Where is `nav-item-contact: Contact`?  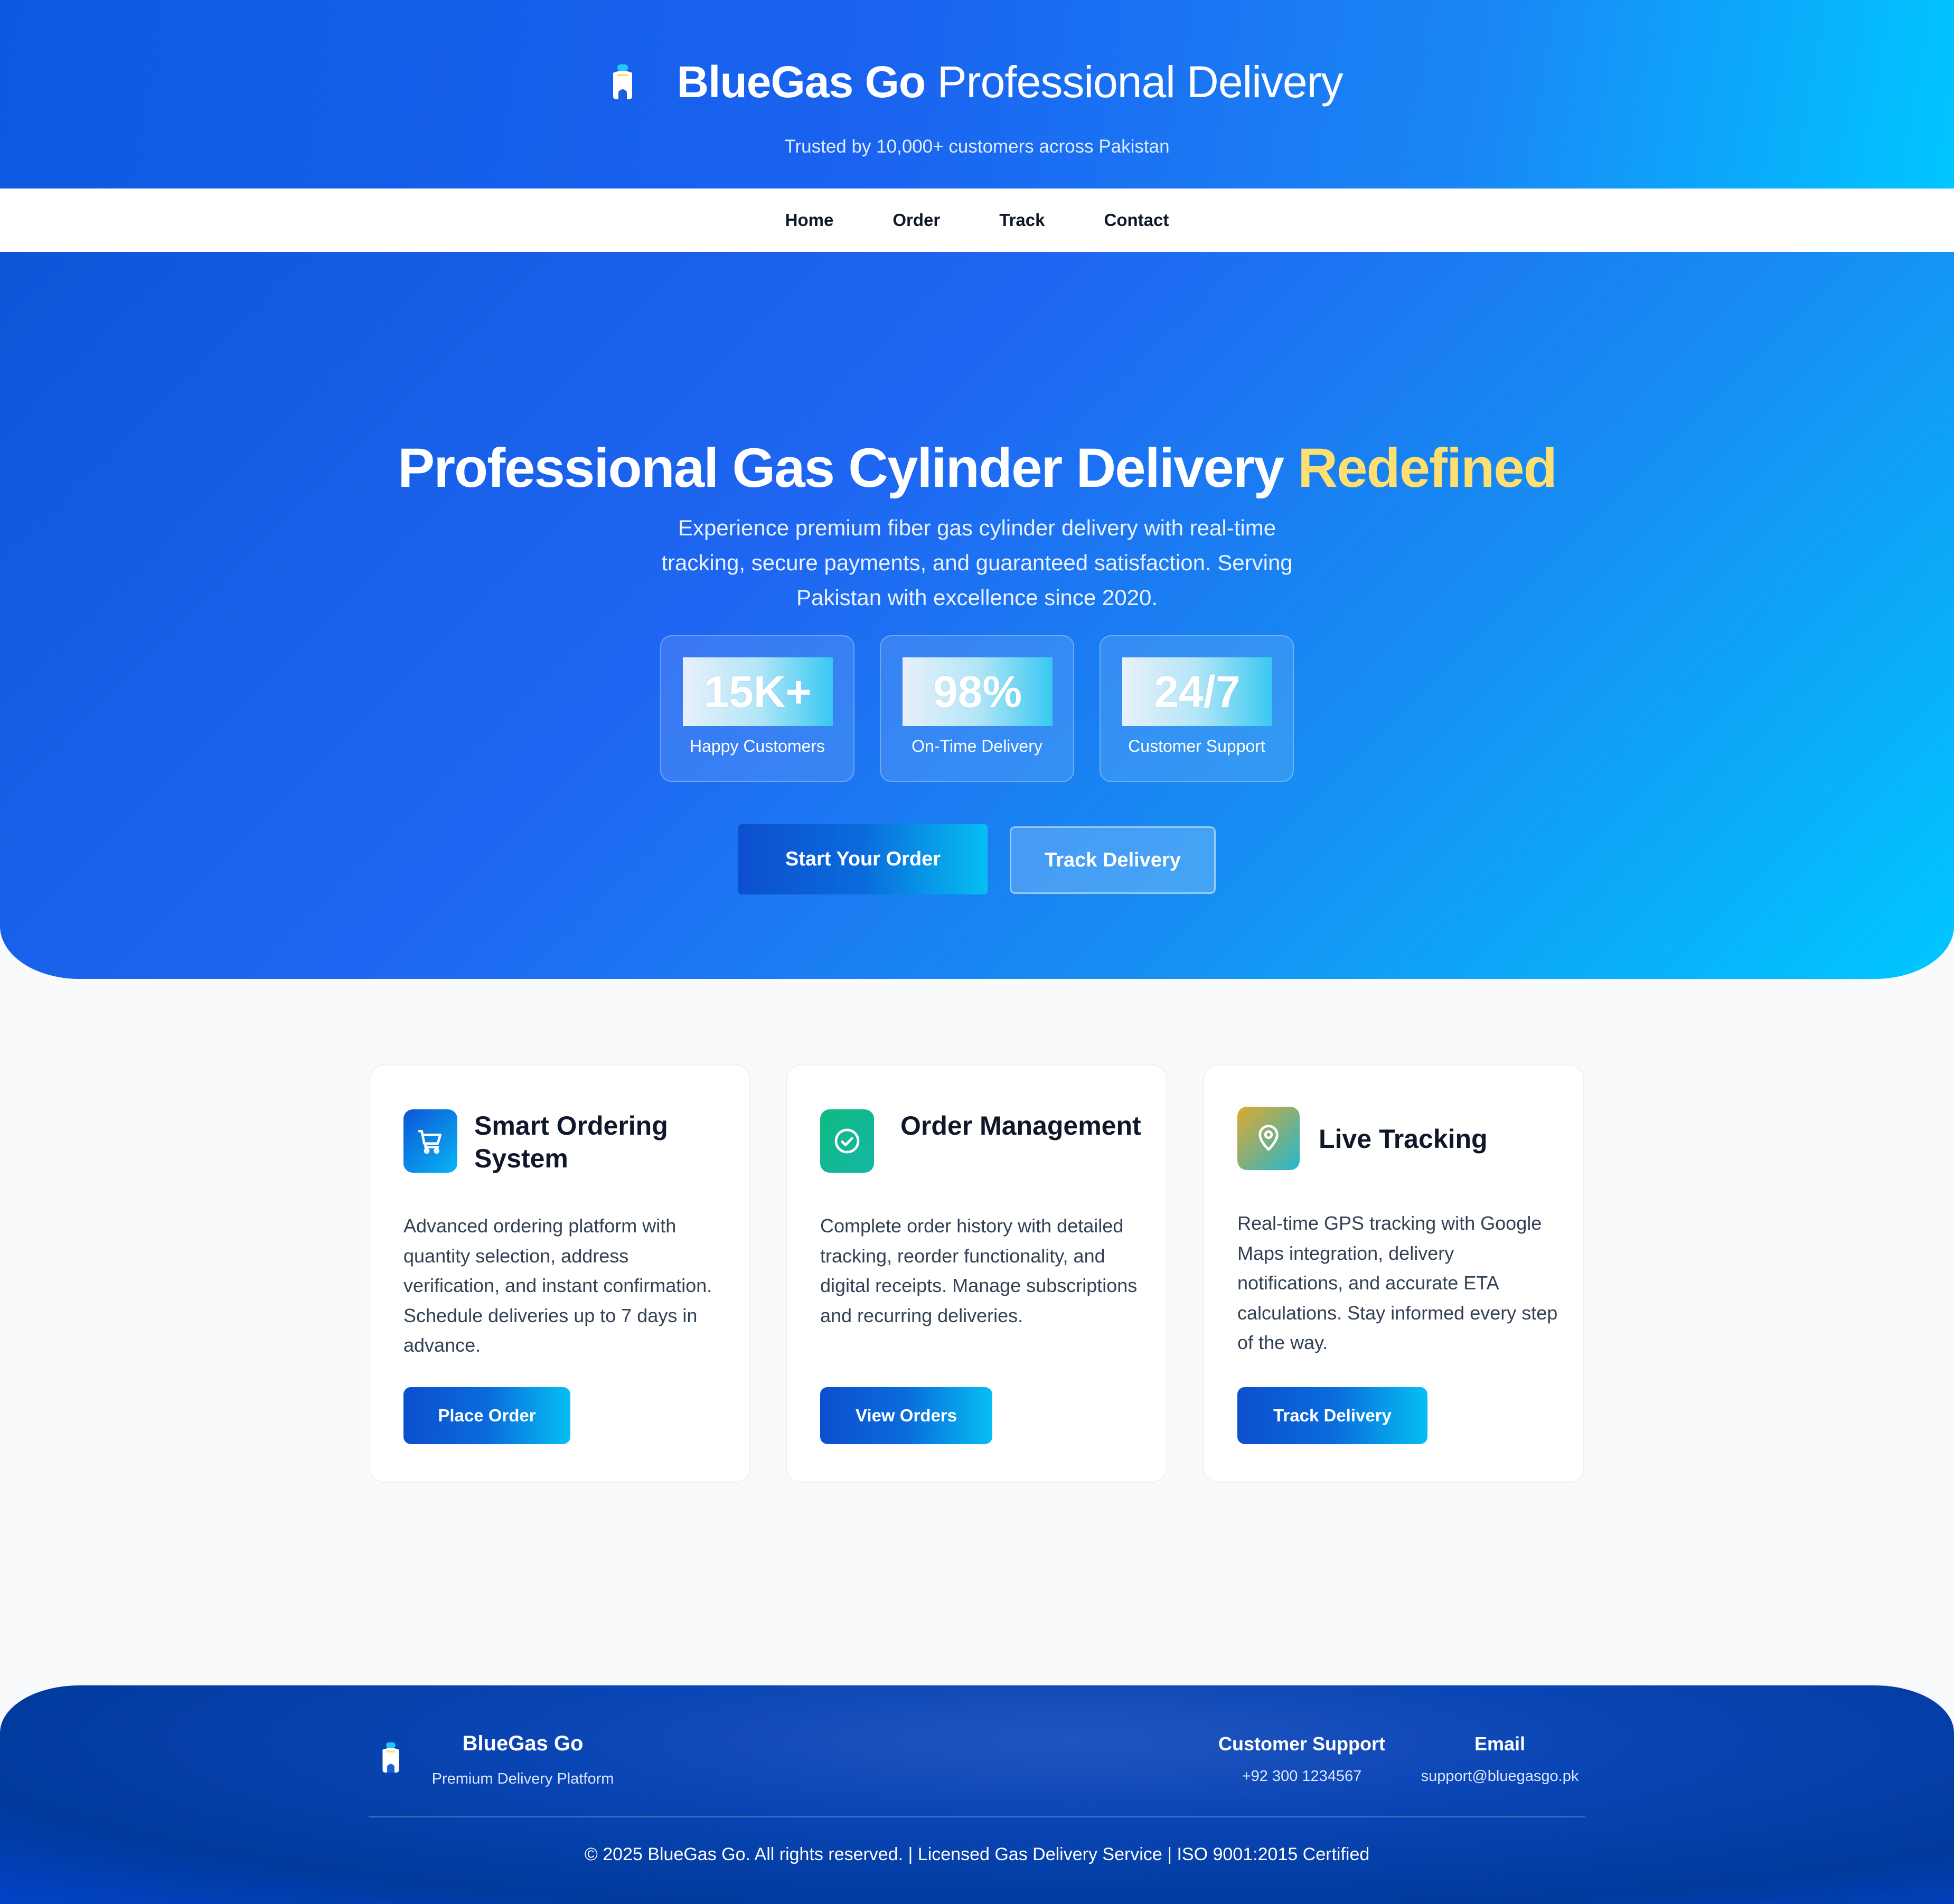
nav-item-contact: Contact is located at coordinates (1136, 220).